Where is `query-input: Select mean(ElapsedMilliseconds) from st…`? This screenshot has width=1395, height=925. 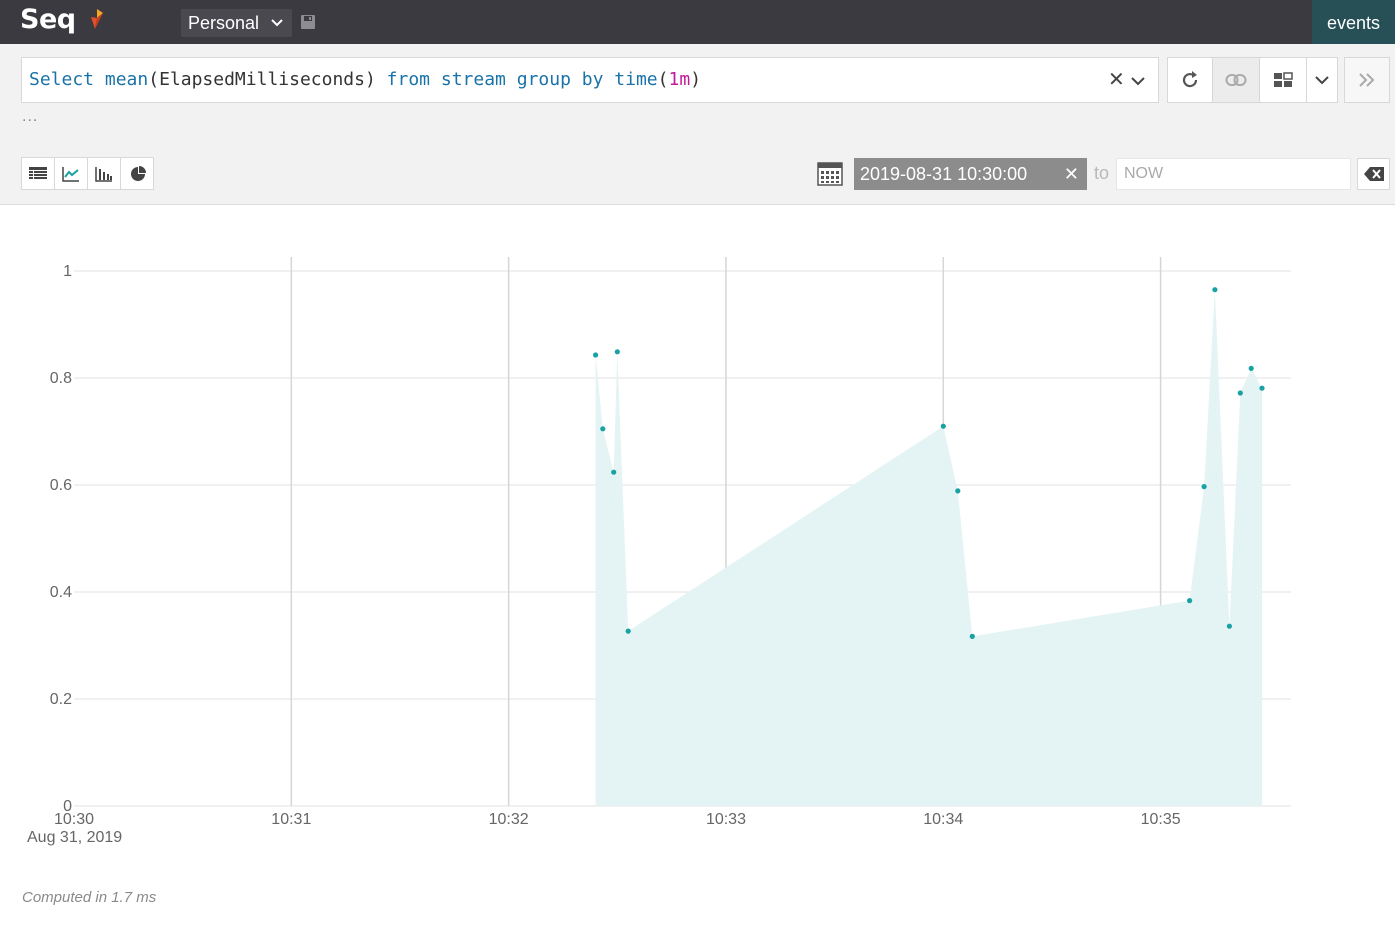 query-input: Select mean(ElapsedMilliseconds) from st… is located at coordinates (590, 80).